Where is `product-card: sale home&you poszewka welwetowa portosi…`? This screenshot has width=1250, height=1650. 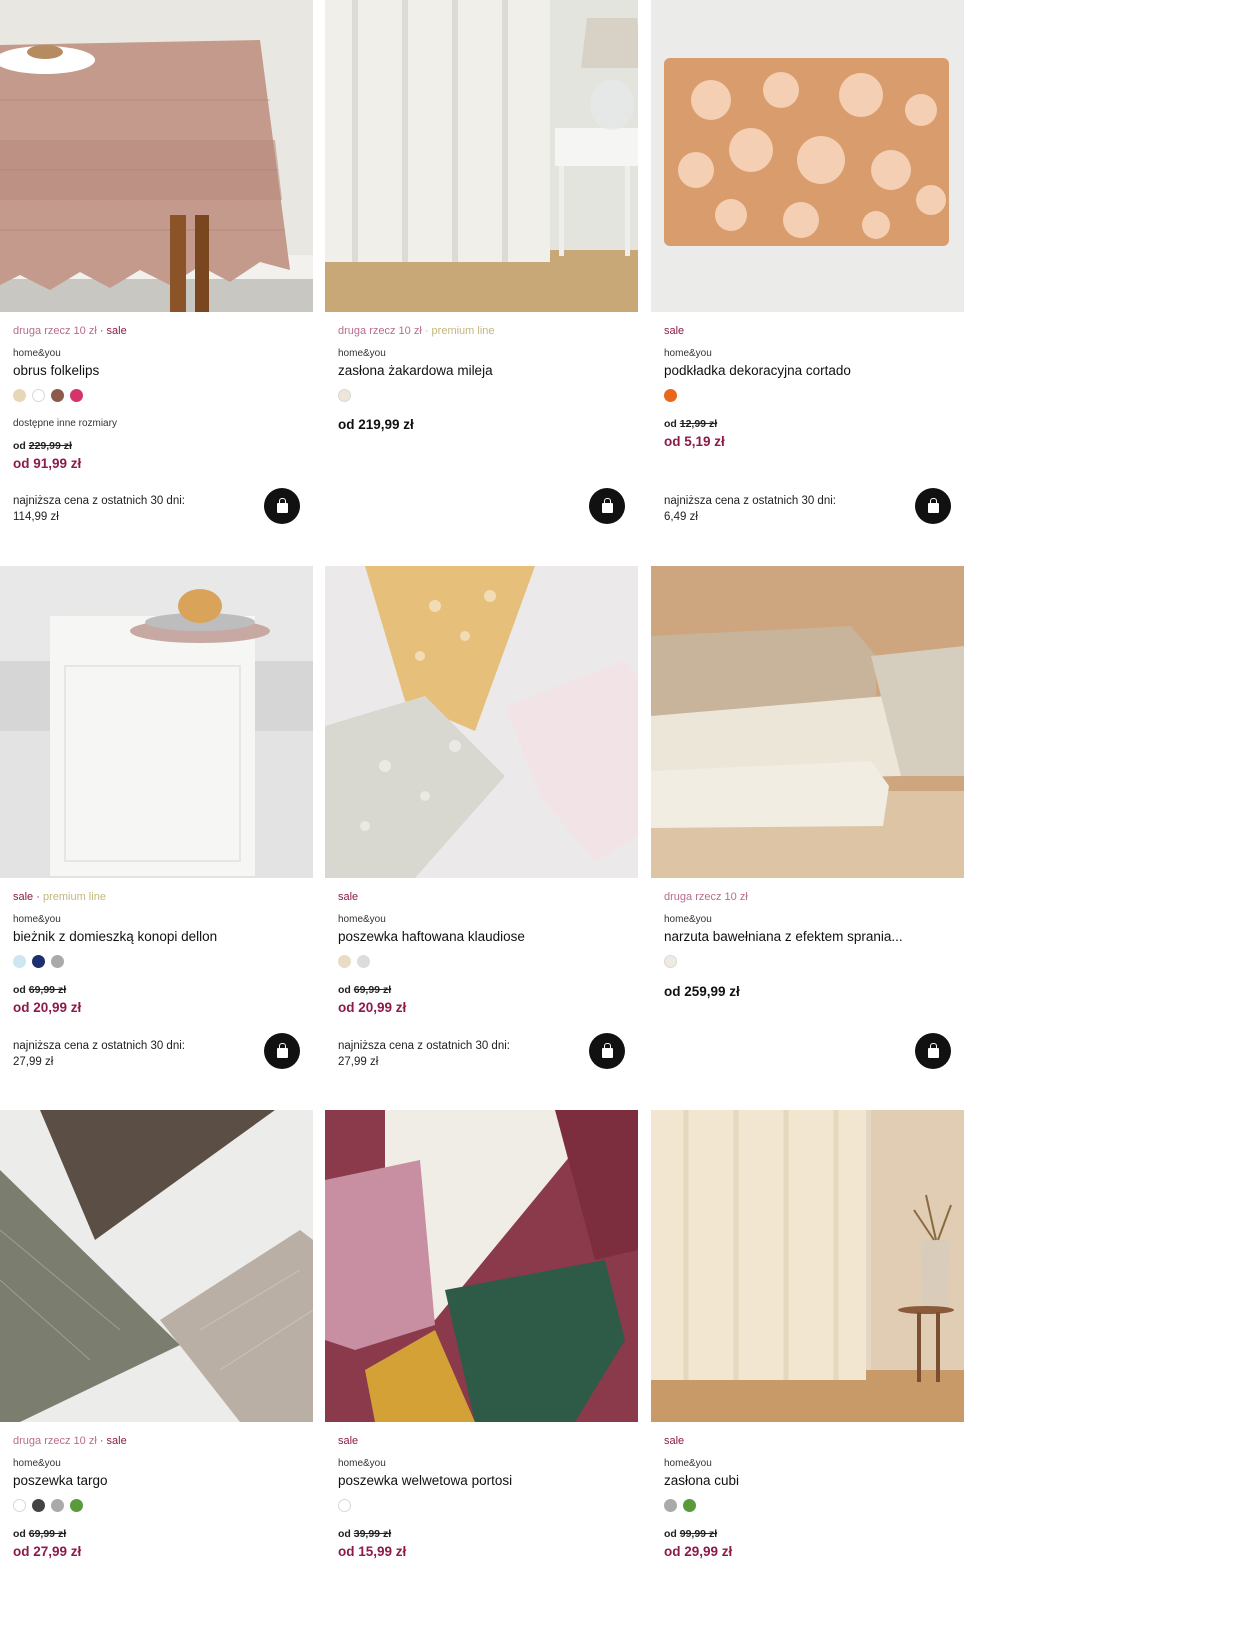 product-card: sale home&you poszewka welwetowa portosi… is located at coordinates (481, 1380).